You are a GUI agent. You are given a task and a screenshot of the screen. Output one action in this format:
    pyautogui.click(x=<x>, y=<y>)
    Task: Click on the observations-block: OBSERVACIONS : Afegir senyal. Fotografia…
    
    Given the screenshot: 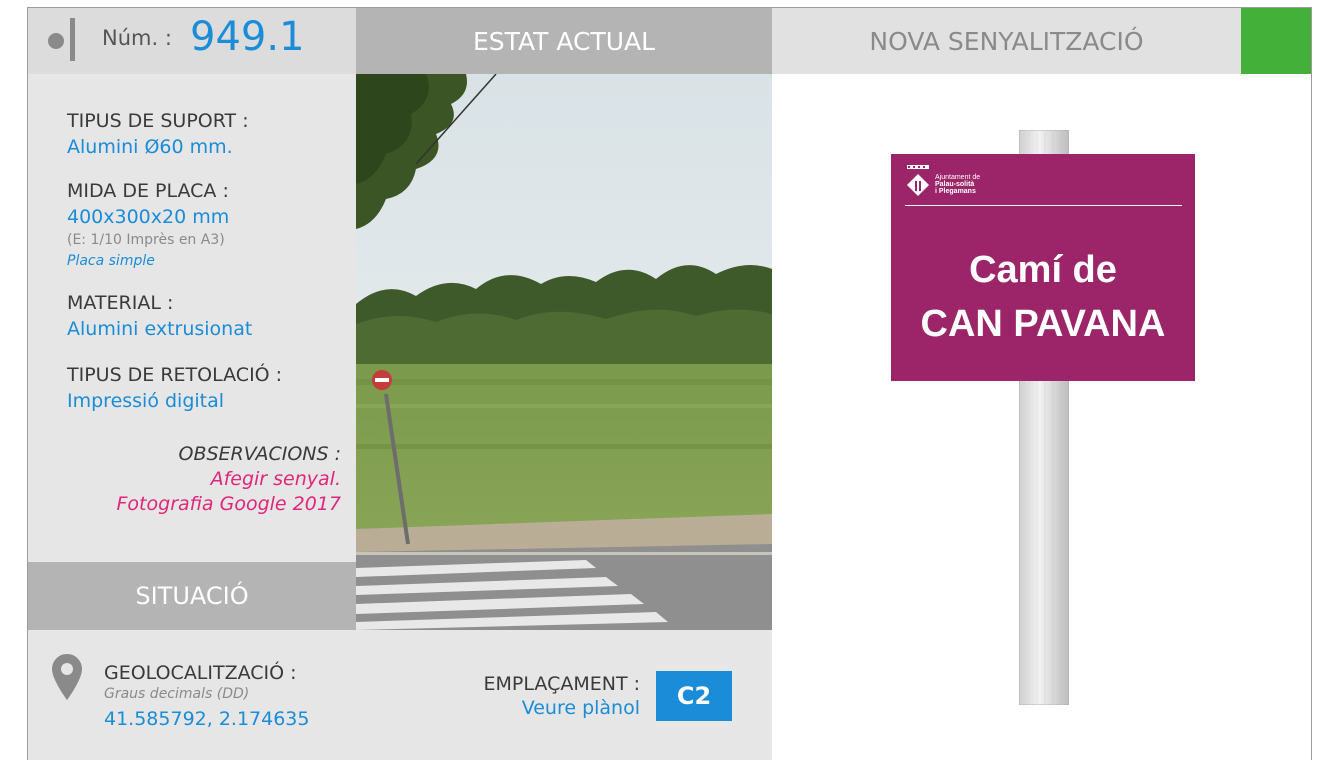 What is the action you would take?
    pyautogui.click(x=171, y=479)
    